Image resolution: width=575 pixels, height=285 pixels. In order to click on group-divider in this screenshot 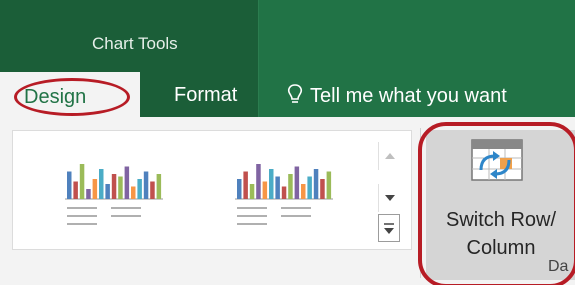, I will do `click(258, 58)`.